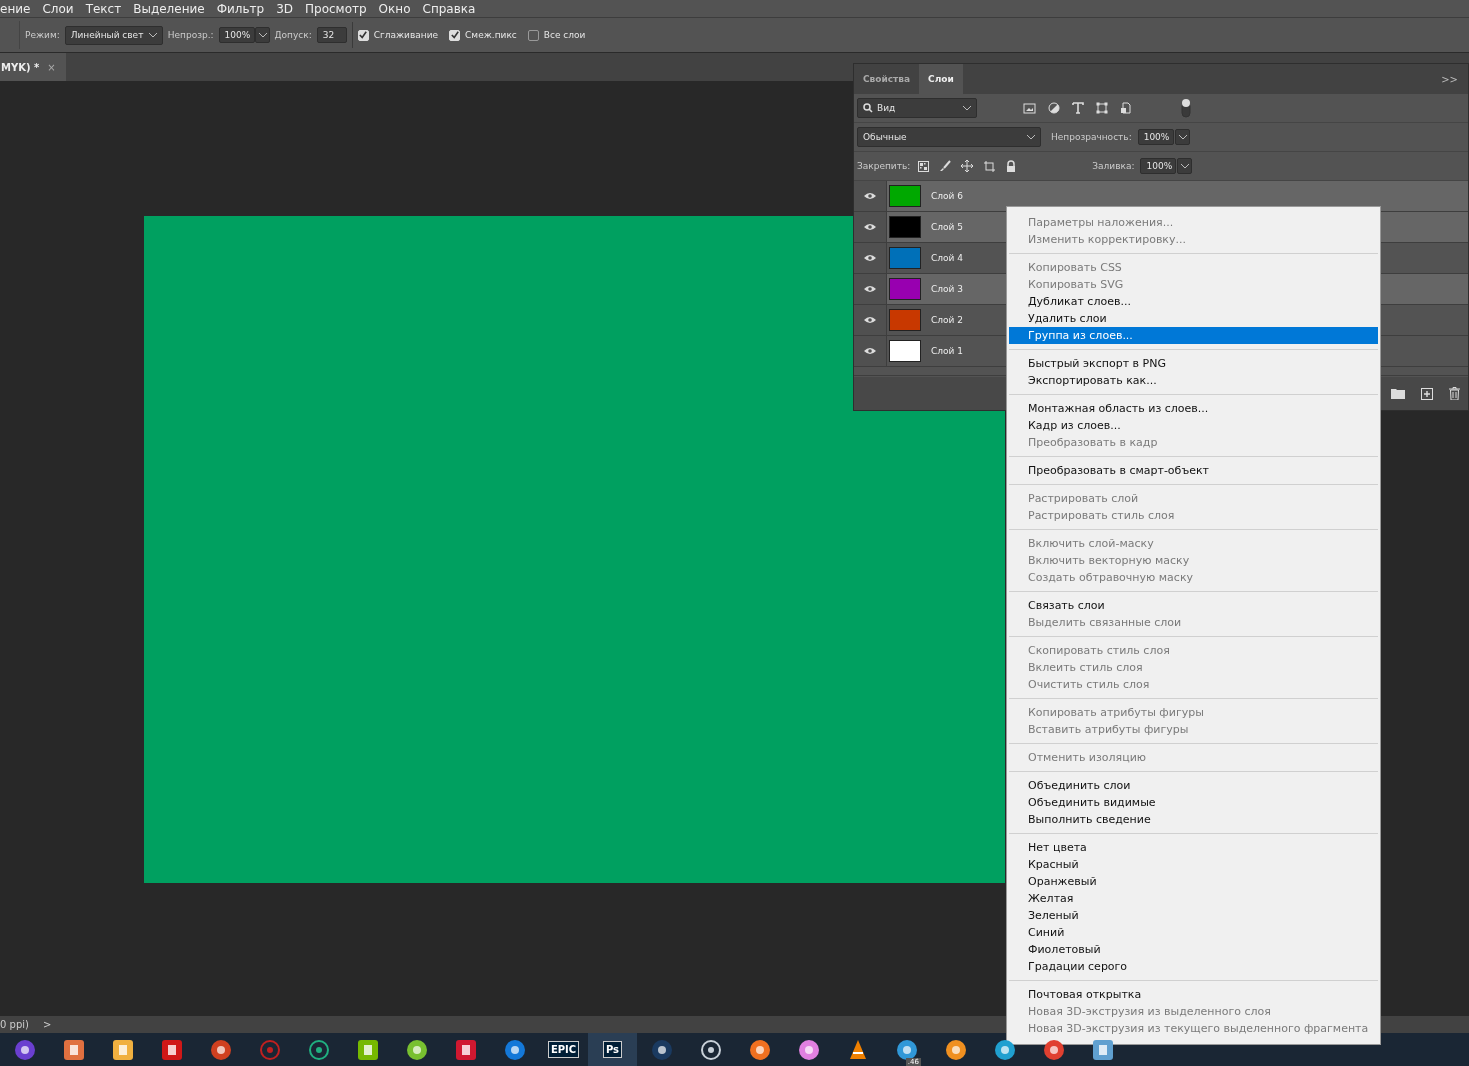  Describe the element at coordinates (1091, 137) in the screenshot. I see `opacity-label: Непрозрачность:` at that location.